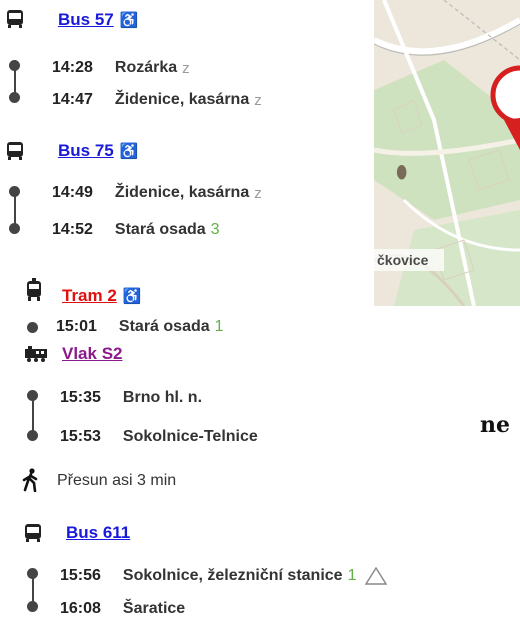  I want to click on stop-row: 15:01 Stará osada 1, so click(140, 327).